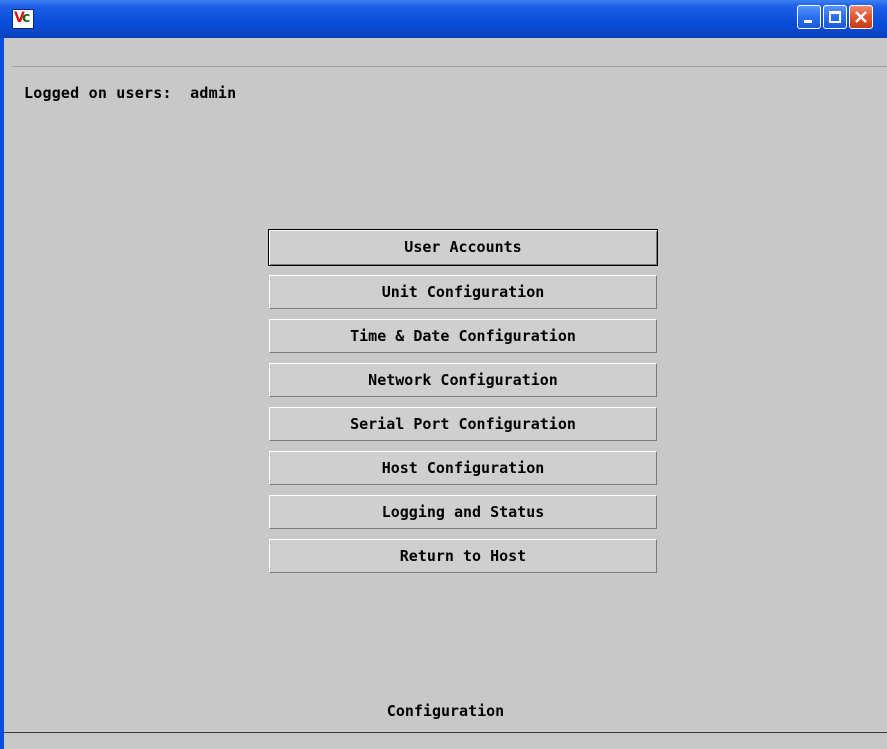 The image size is (887, 749). Describe the element at coordinates (463, 292) in the screenshot. I see `unit-configuration-button: Unit Configuration` at that location.